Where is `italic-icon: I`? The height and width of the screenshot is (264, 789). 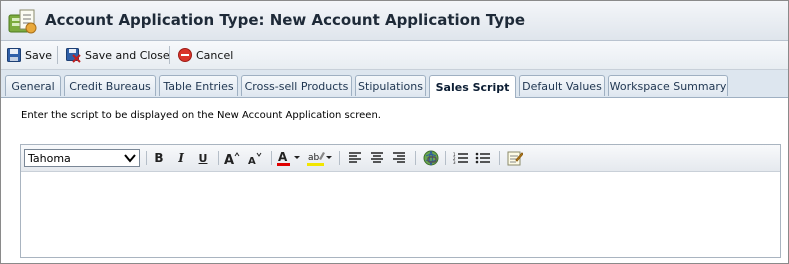
italic-icon: I is located at coordinates (181, 158).